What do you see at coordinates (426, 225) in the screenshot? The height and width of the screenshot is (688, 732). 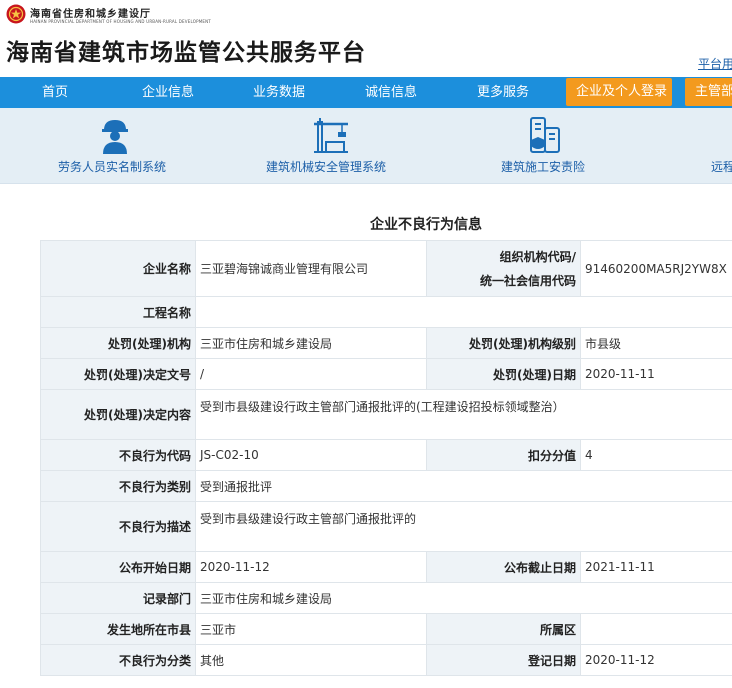 I see `section-title: 企业不良行为信息` at bounding box center [426, 225].